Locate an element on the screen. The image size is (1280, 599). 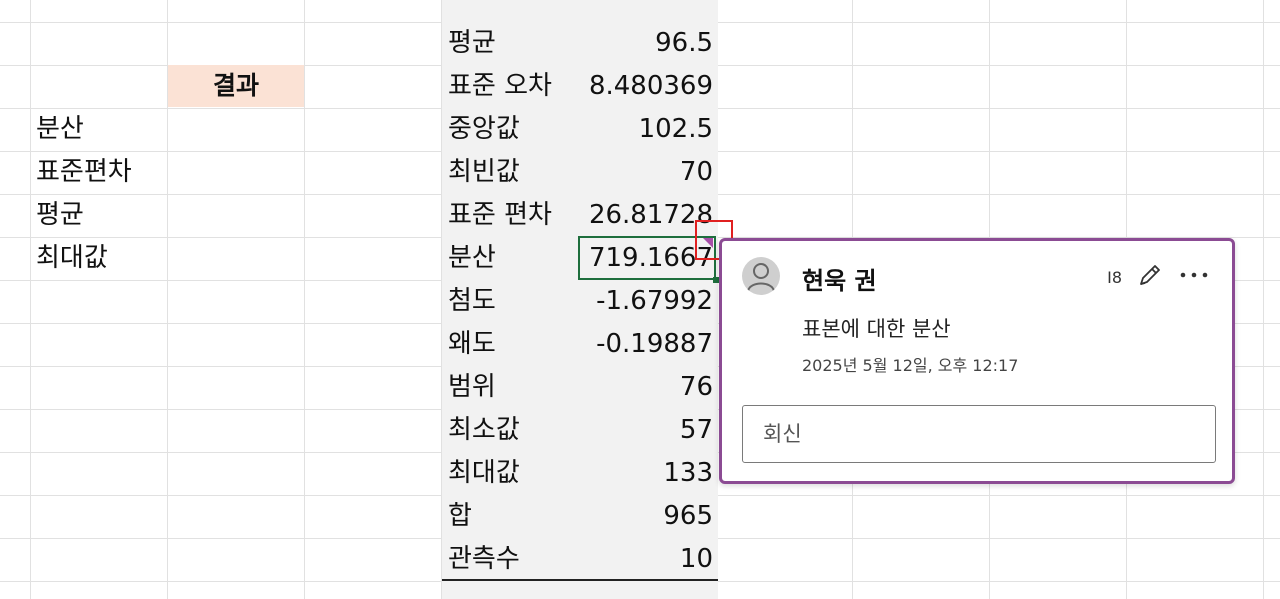
stat-value-cell: 26.81728 is located at coordinates (636, 215).